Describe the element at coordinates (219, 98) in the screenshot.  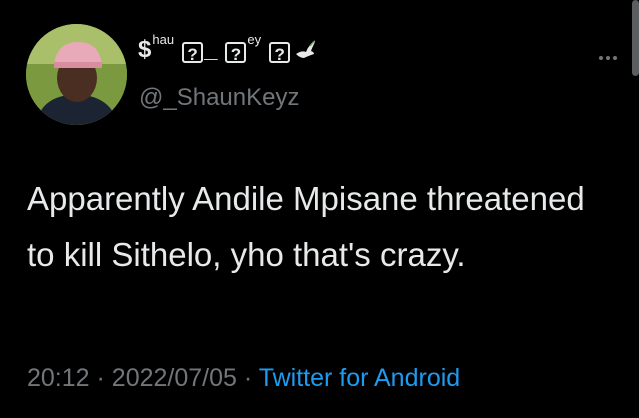
I see `user-handle: @_ShaunKeyz` at that location.